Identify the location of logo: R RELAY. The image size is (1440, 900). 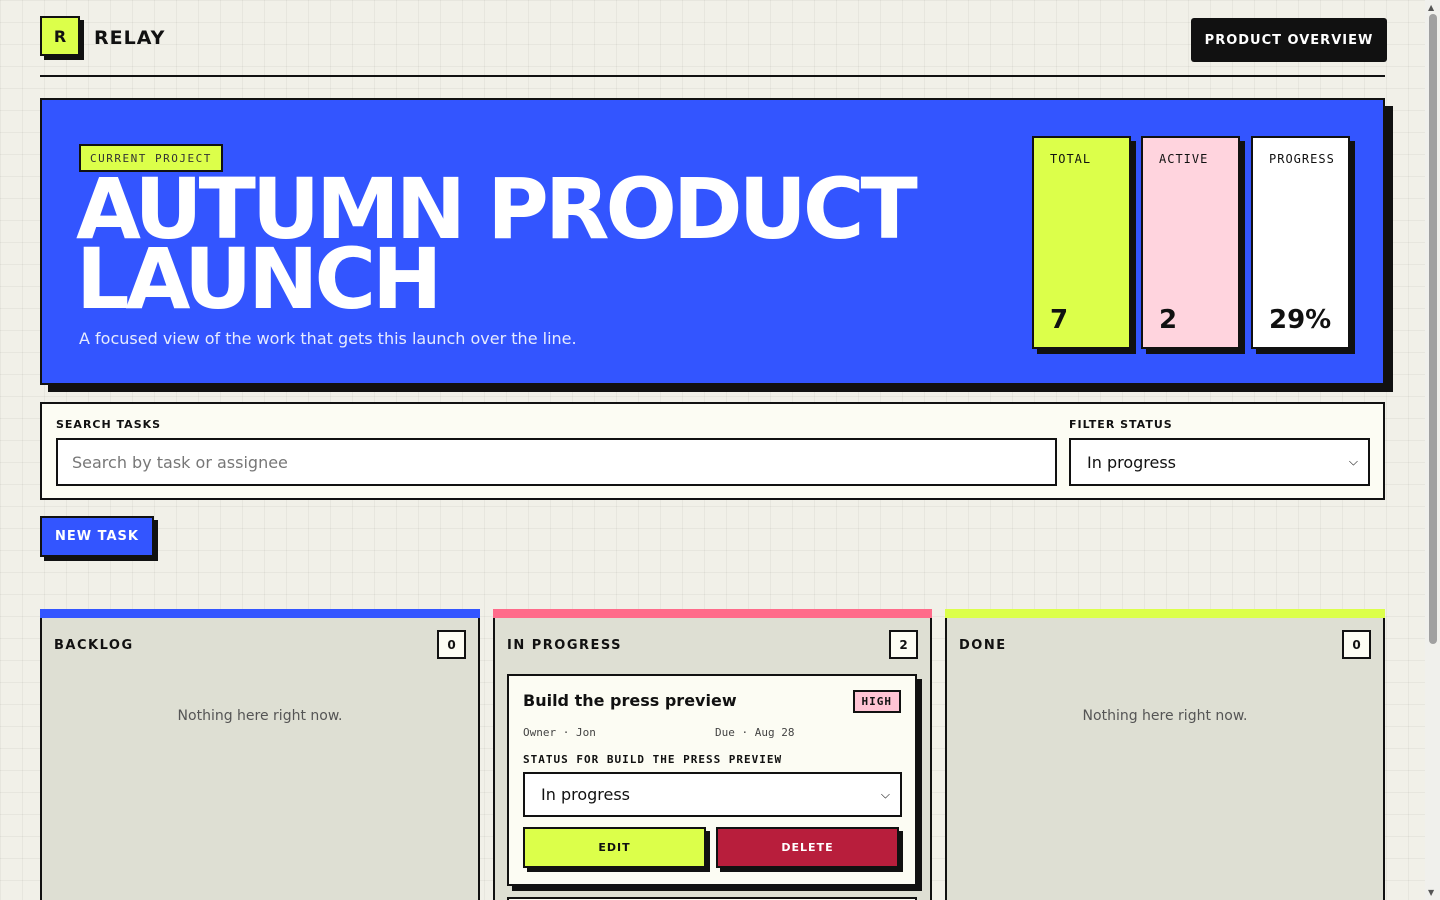
(102, 38).